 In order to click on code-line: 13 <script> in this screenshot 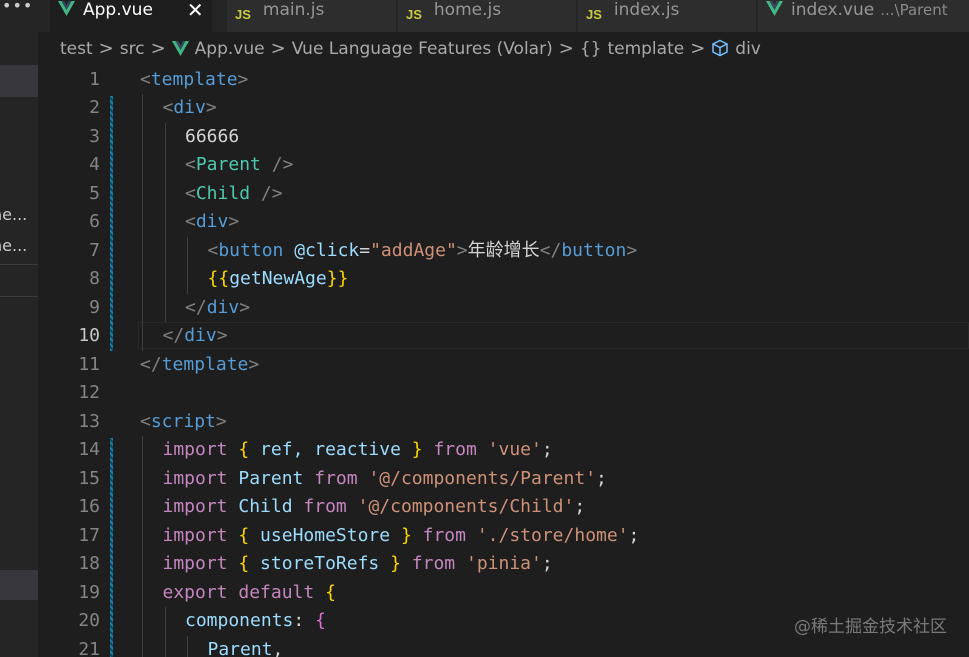, I will do `click(503, 422)`.